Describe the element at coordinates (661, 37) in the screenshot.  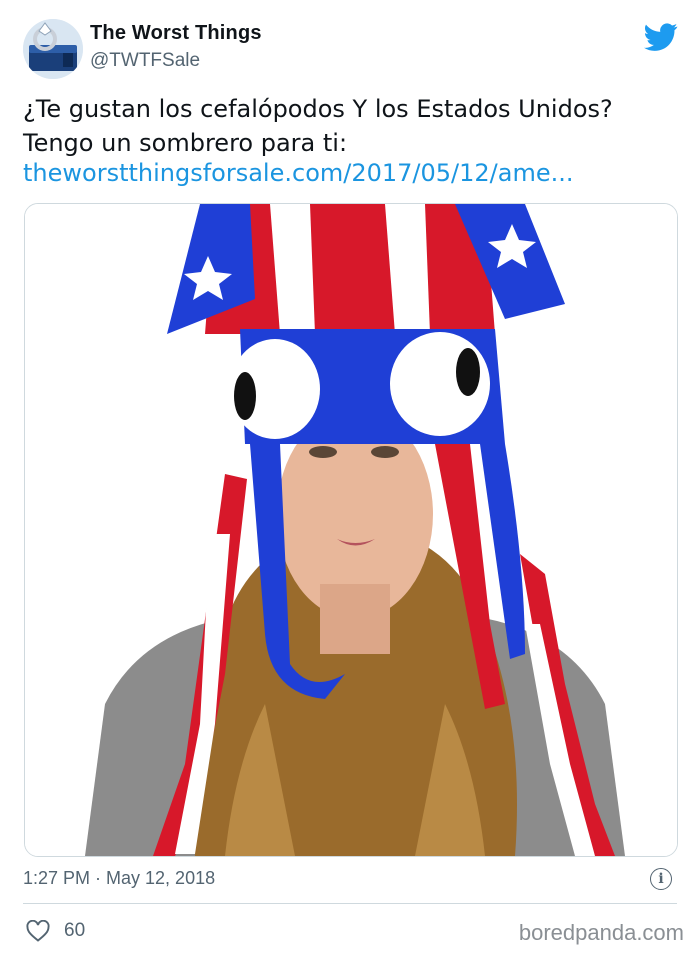
I see `twitter-bird-icon` at that location.